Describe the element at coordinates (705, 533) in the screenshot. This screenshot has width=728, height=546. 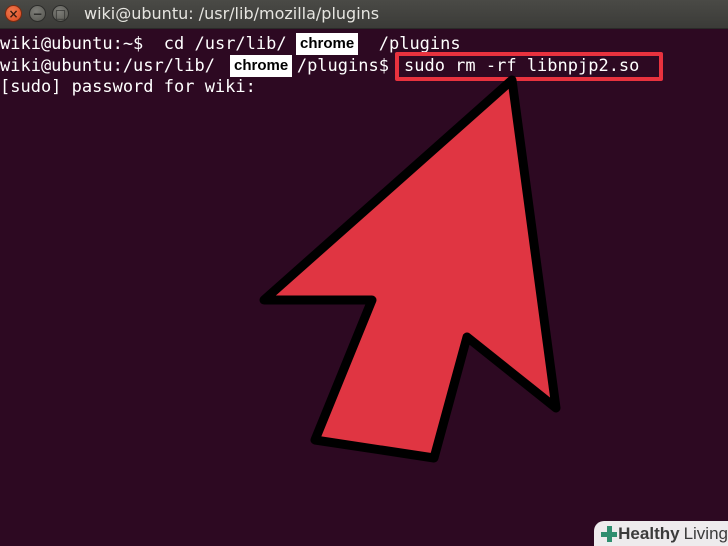
I see `watermark-brand-light: Living` at that location.